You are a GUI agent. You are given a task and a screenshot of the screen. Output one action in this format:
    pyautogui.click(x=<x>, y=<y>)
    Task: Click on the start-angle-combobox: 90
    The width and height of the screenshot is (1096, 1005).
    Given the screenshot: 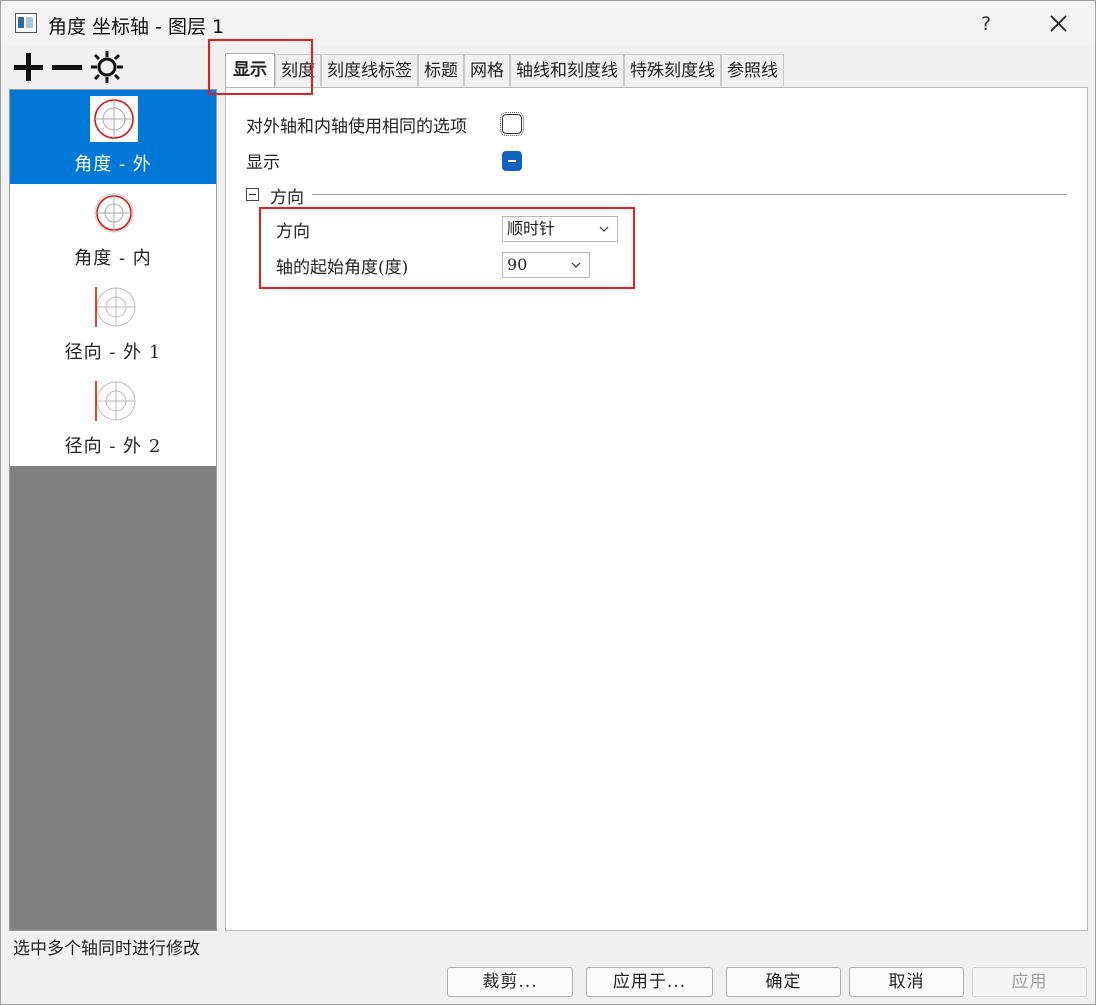 What is the action you would take?
    pyautogui.click(x=546, y=265)
    